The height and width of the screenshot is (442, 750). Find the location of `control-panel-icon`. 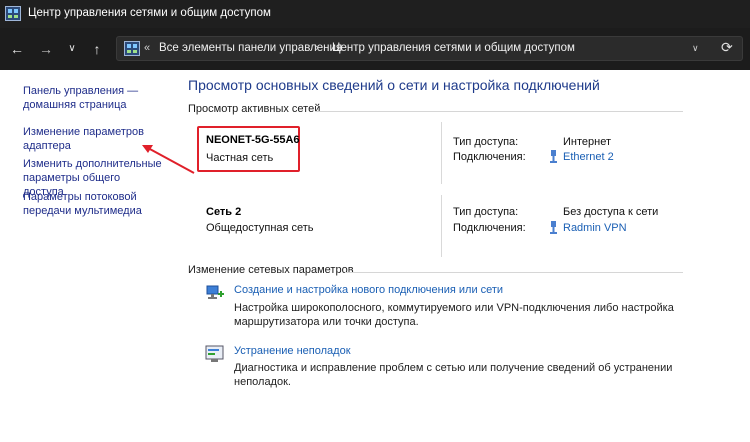

control-panel-icon is located at coordinates (132, 48).